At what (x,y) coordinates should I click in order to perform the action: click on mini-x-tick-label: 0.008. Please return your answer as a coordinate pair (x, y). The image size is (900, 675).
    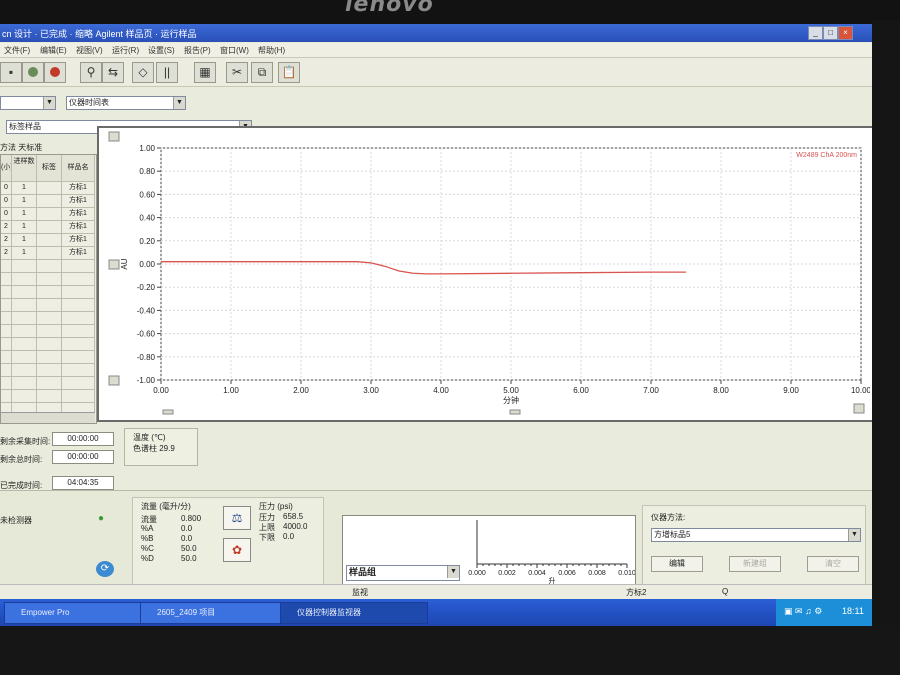
    Looking at the image, I should click on (597, 573).